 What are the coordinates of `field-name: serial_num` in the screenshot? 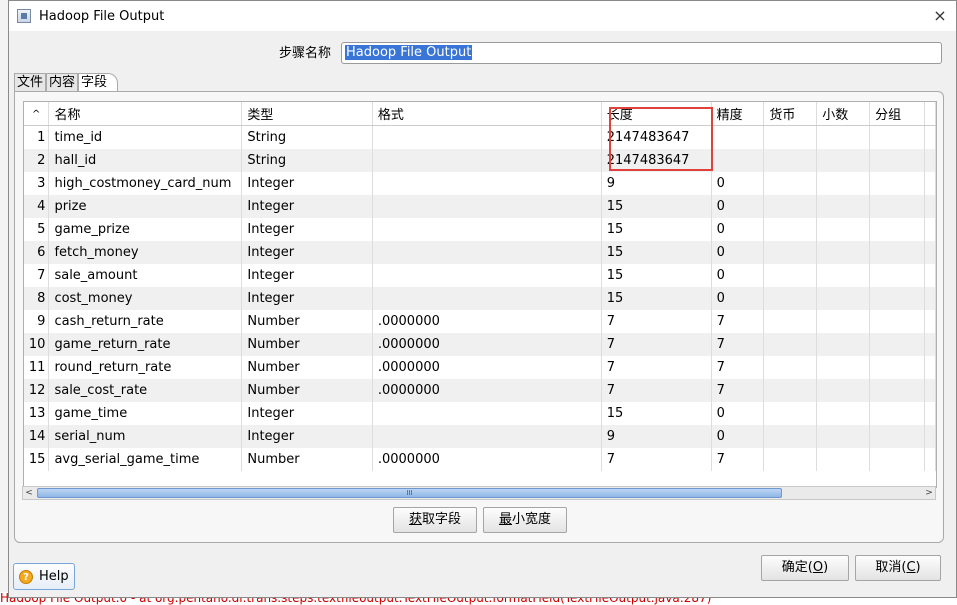 It's located at (145, 436).